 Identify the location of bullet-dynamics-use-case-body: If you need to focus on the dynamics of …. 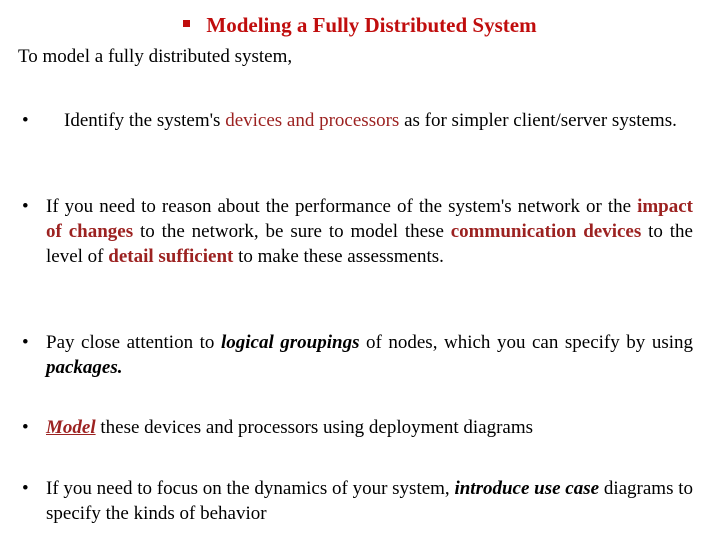
(369, 501).